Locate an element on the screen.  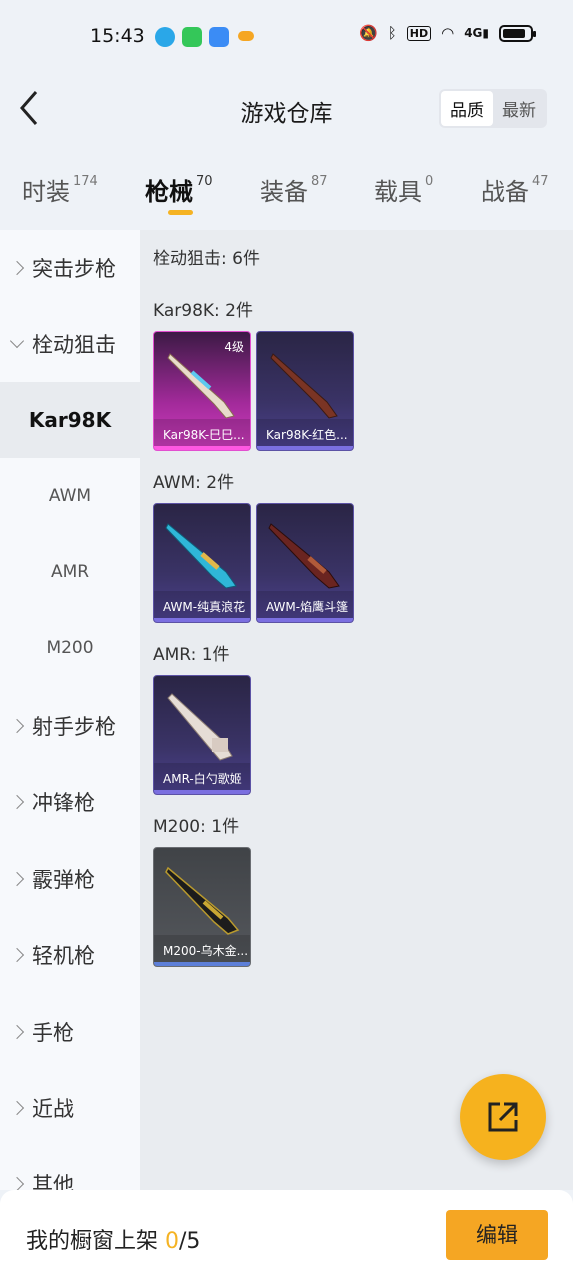
tab-equipment: 装备 87 is located at coordinates (294, 189).